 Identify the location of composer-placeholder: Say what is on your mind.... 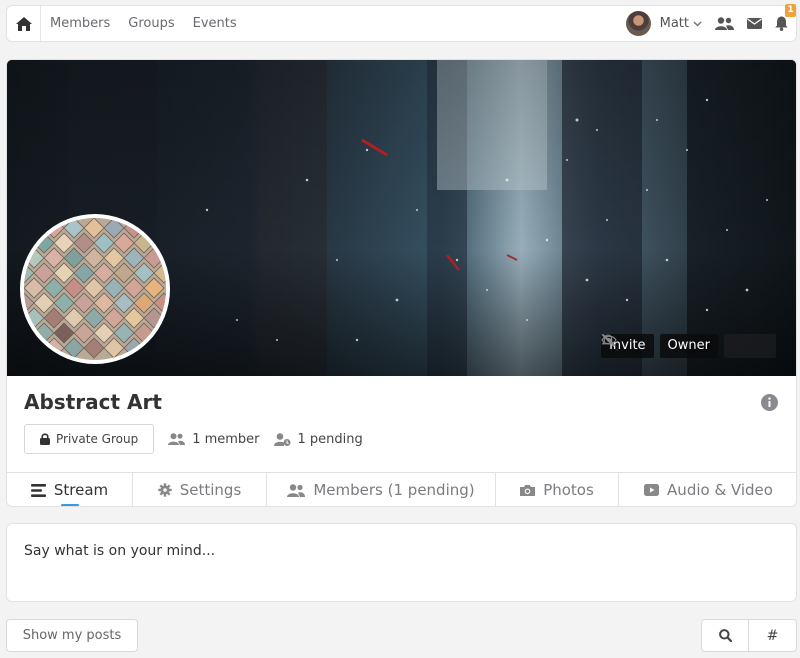
(119, 551).